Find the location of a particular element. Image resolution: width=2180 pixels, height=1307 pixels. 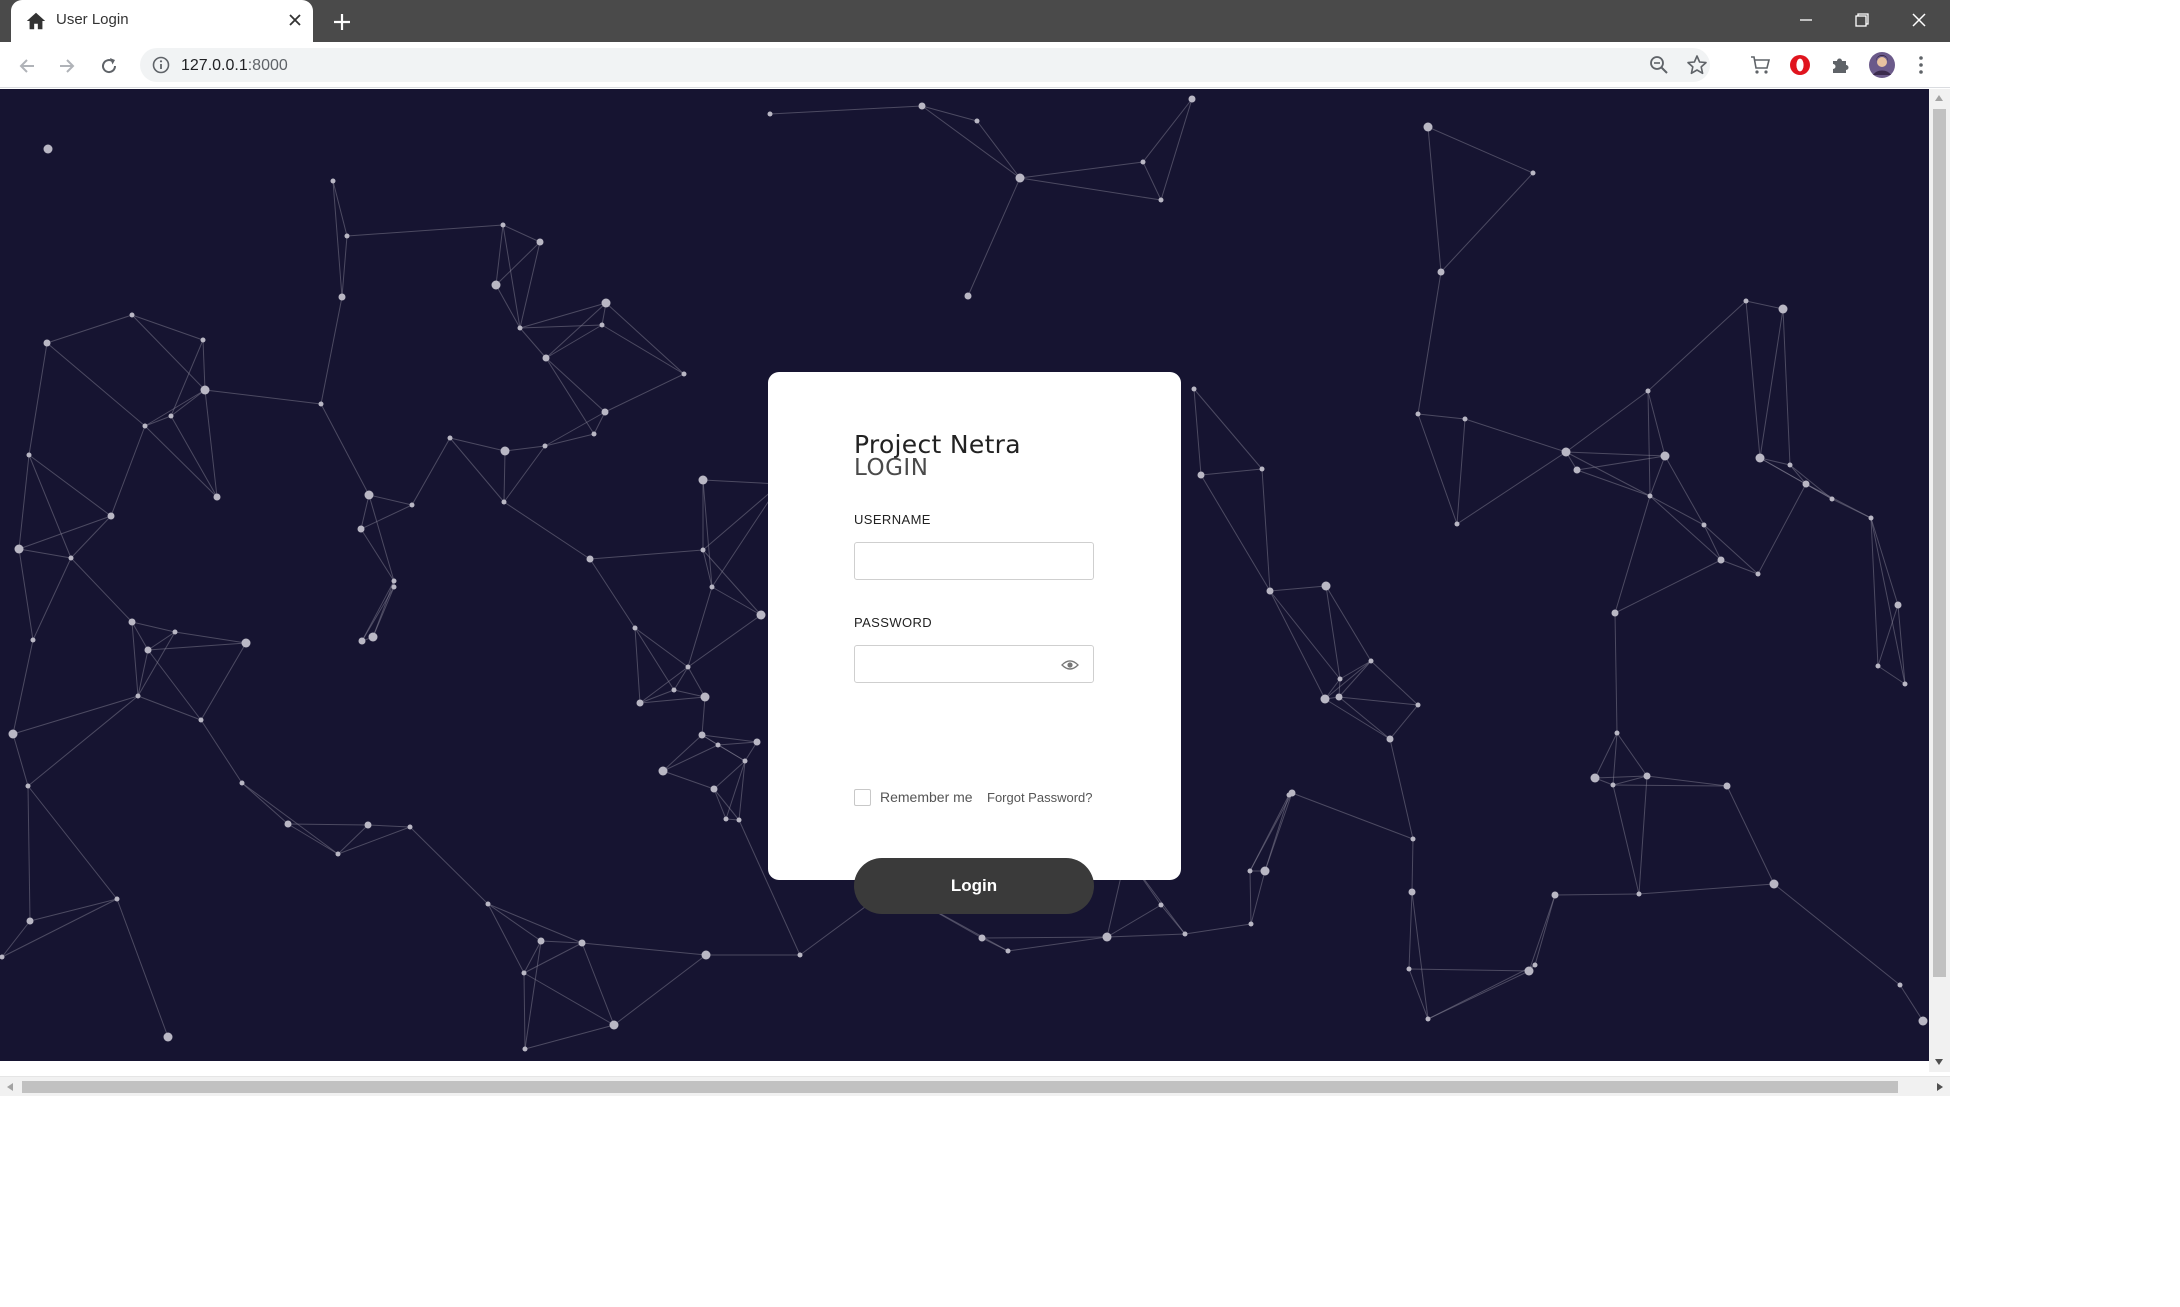

url-text: 127.0.0.1:8000 is located at coordinates (234, 66).